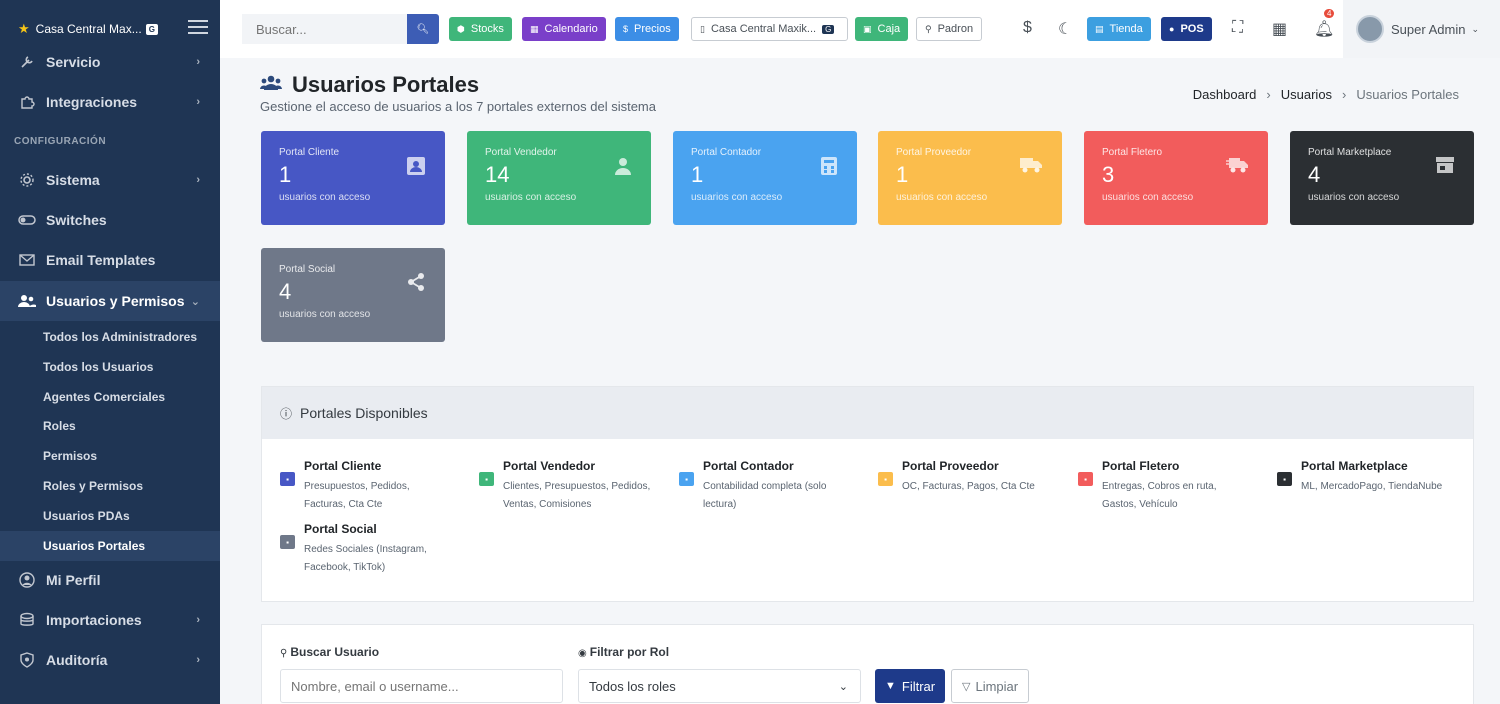 This screenshot has width=1500, height=704. What do you see at coordinates (324, 29) in the screenshot?
I see `search-input` at bounding box center [324, 29].